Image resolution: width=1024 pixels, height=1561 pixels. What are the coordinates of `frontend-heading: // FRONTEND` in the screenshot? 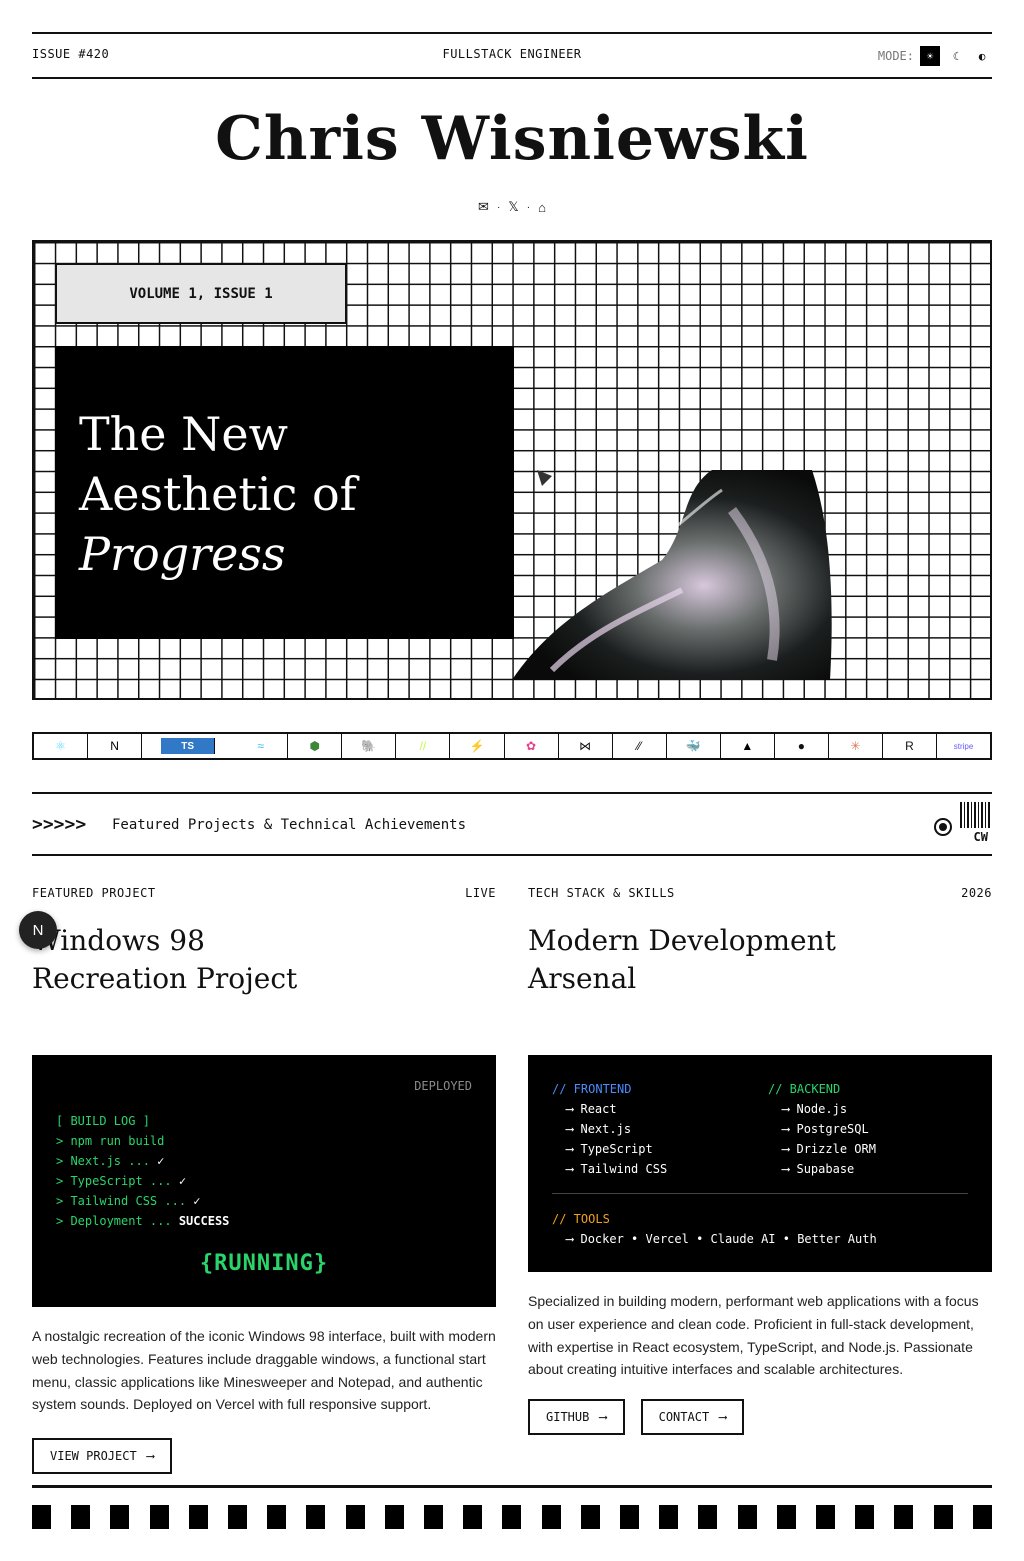 It's located at (592, 1089).